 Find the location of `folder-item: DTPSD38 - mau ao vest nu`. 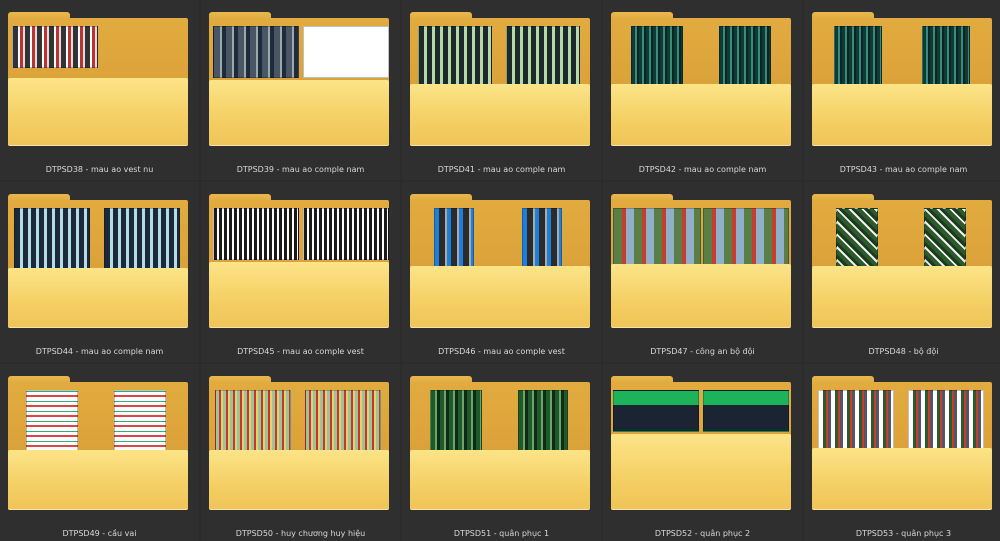

folder-item: DTPSD38 - mau ao vest nu is located at coordinates (99, 90).